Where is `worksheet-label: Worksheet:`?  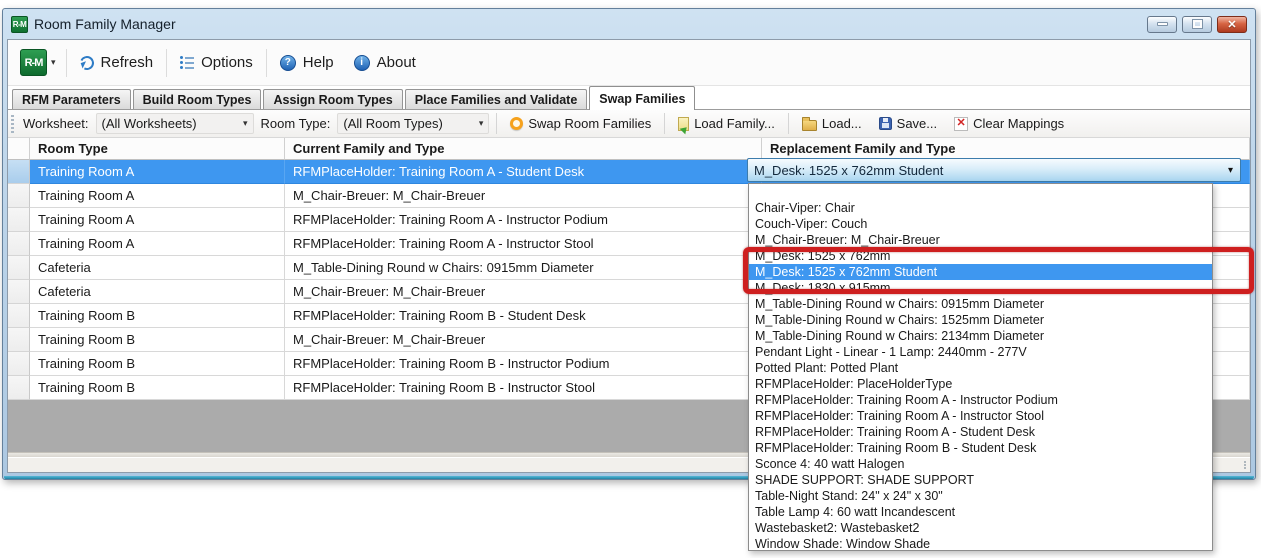 worksheet-label: Worksheet: is located at coordinates (56, 123).